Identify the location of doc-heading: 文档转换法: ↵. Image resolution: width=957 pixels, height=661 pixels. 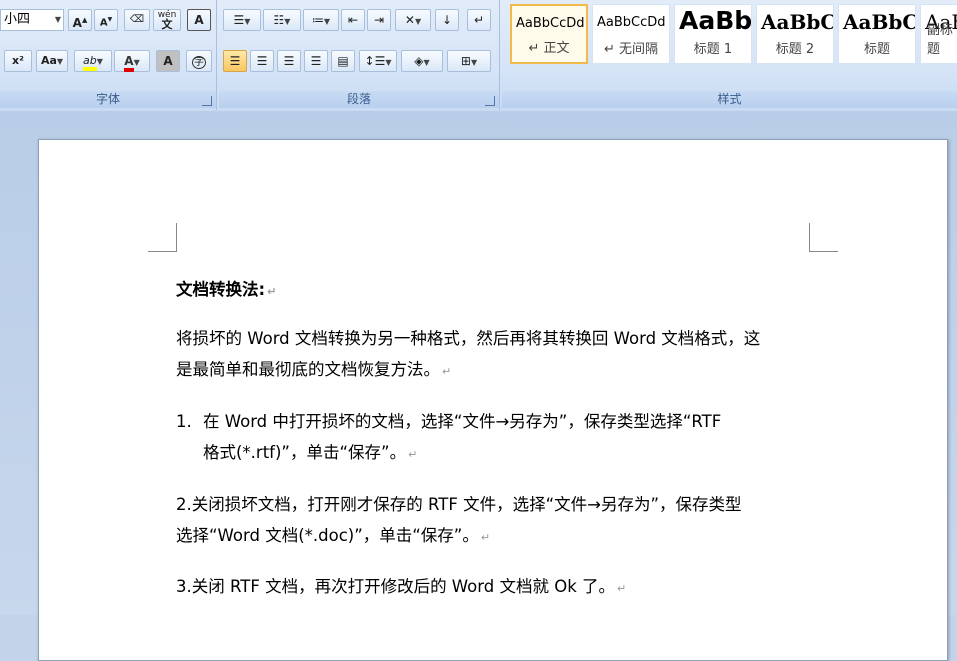
(226, 289).